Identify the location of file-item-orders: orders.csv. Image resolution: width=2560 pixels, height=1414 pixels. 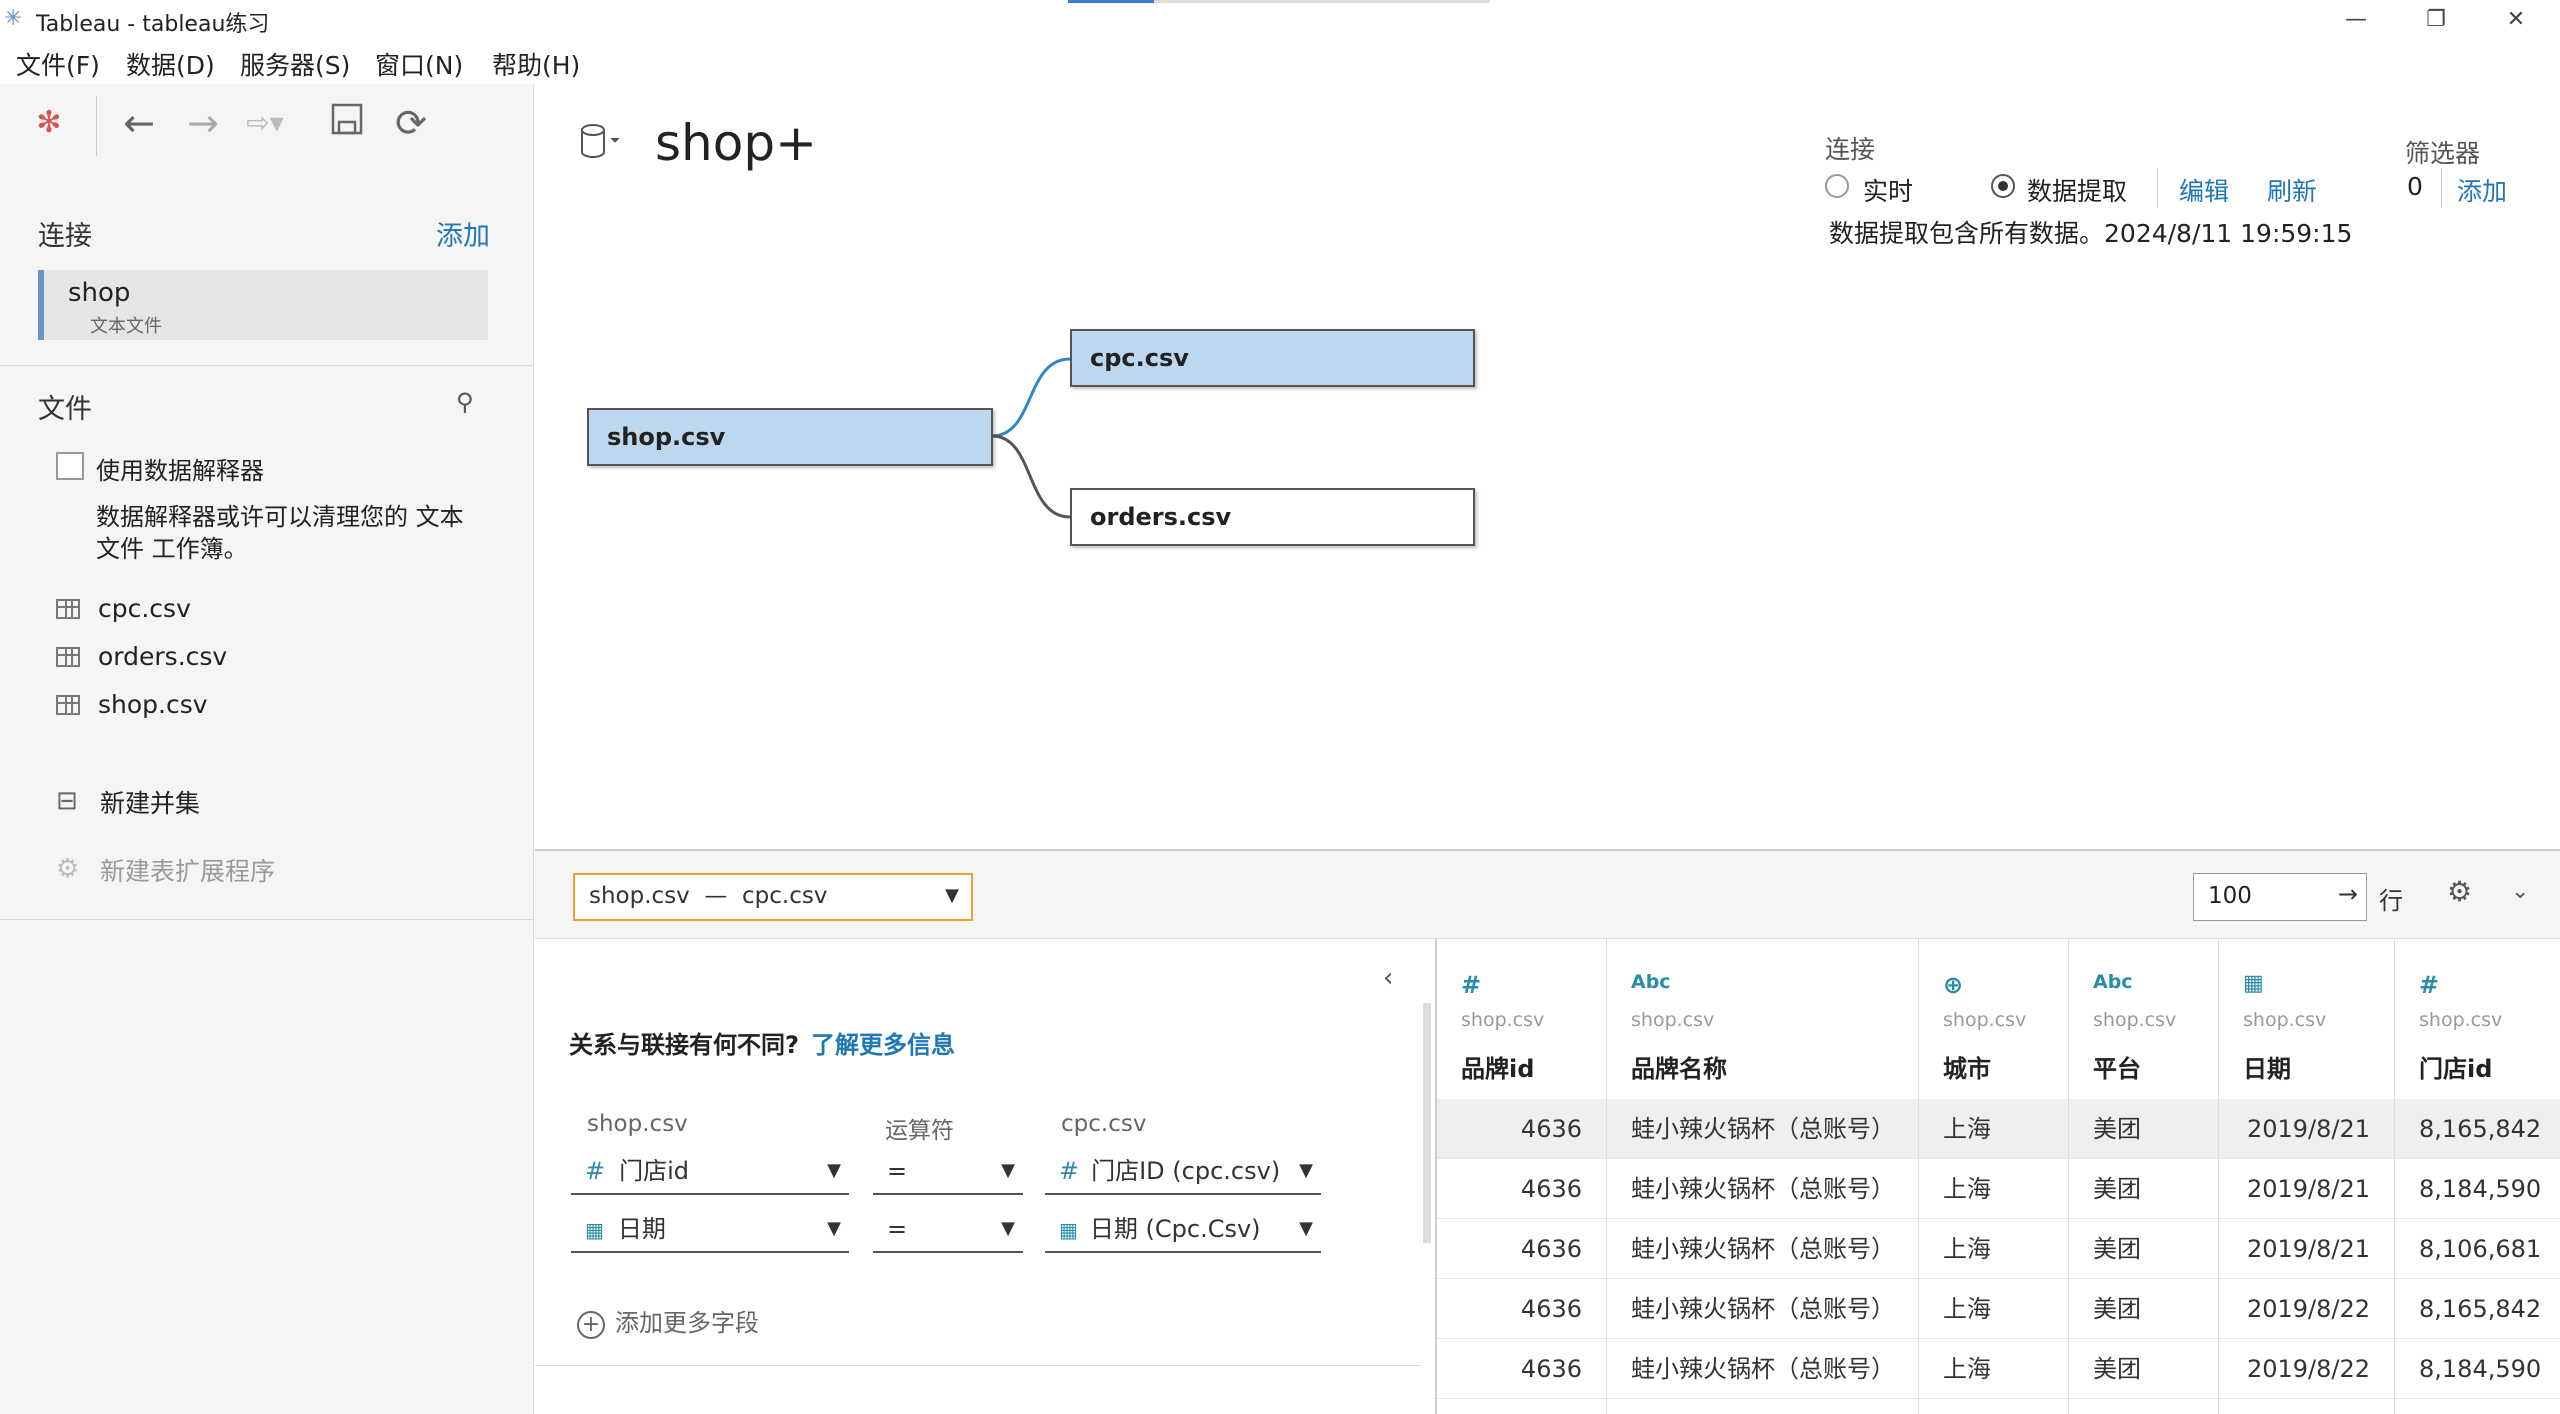
(141, 656).